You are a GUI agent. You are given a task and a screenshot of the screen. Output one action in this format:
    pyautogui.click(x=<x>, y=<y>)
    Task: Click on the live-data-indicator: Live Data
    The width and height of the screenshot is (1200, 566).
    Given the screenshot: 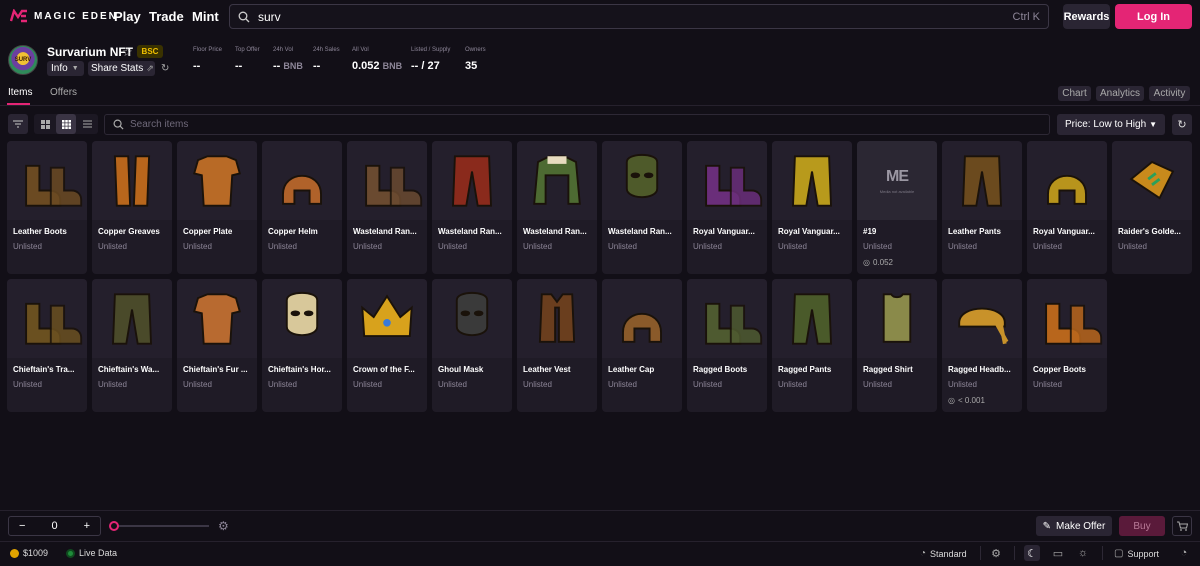 What is the action you would take?
    pyautogui.click(x=91, y=553)
    